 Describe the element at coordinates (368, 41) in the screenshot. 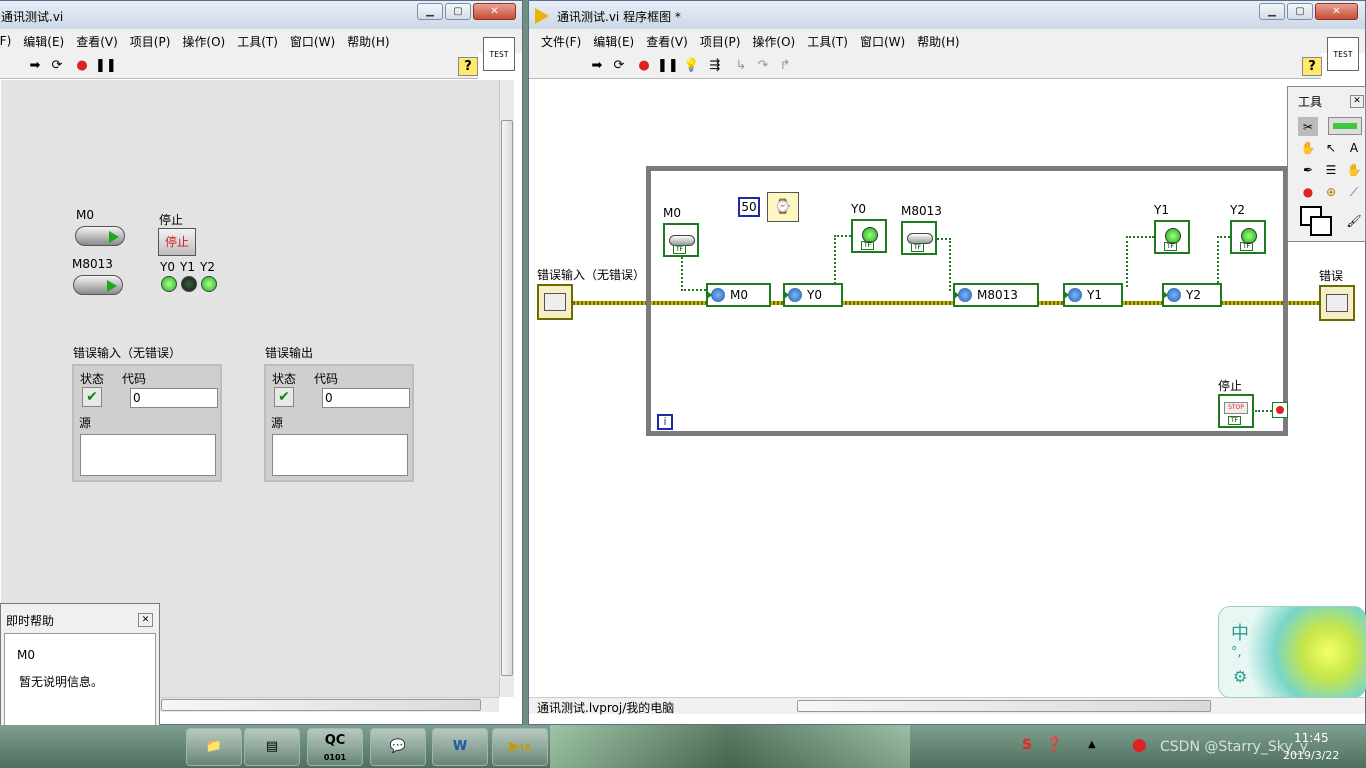

I see `menu-help: 帮助(H)` at that location.